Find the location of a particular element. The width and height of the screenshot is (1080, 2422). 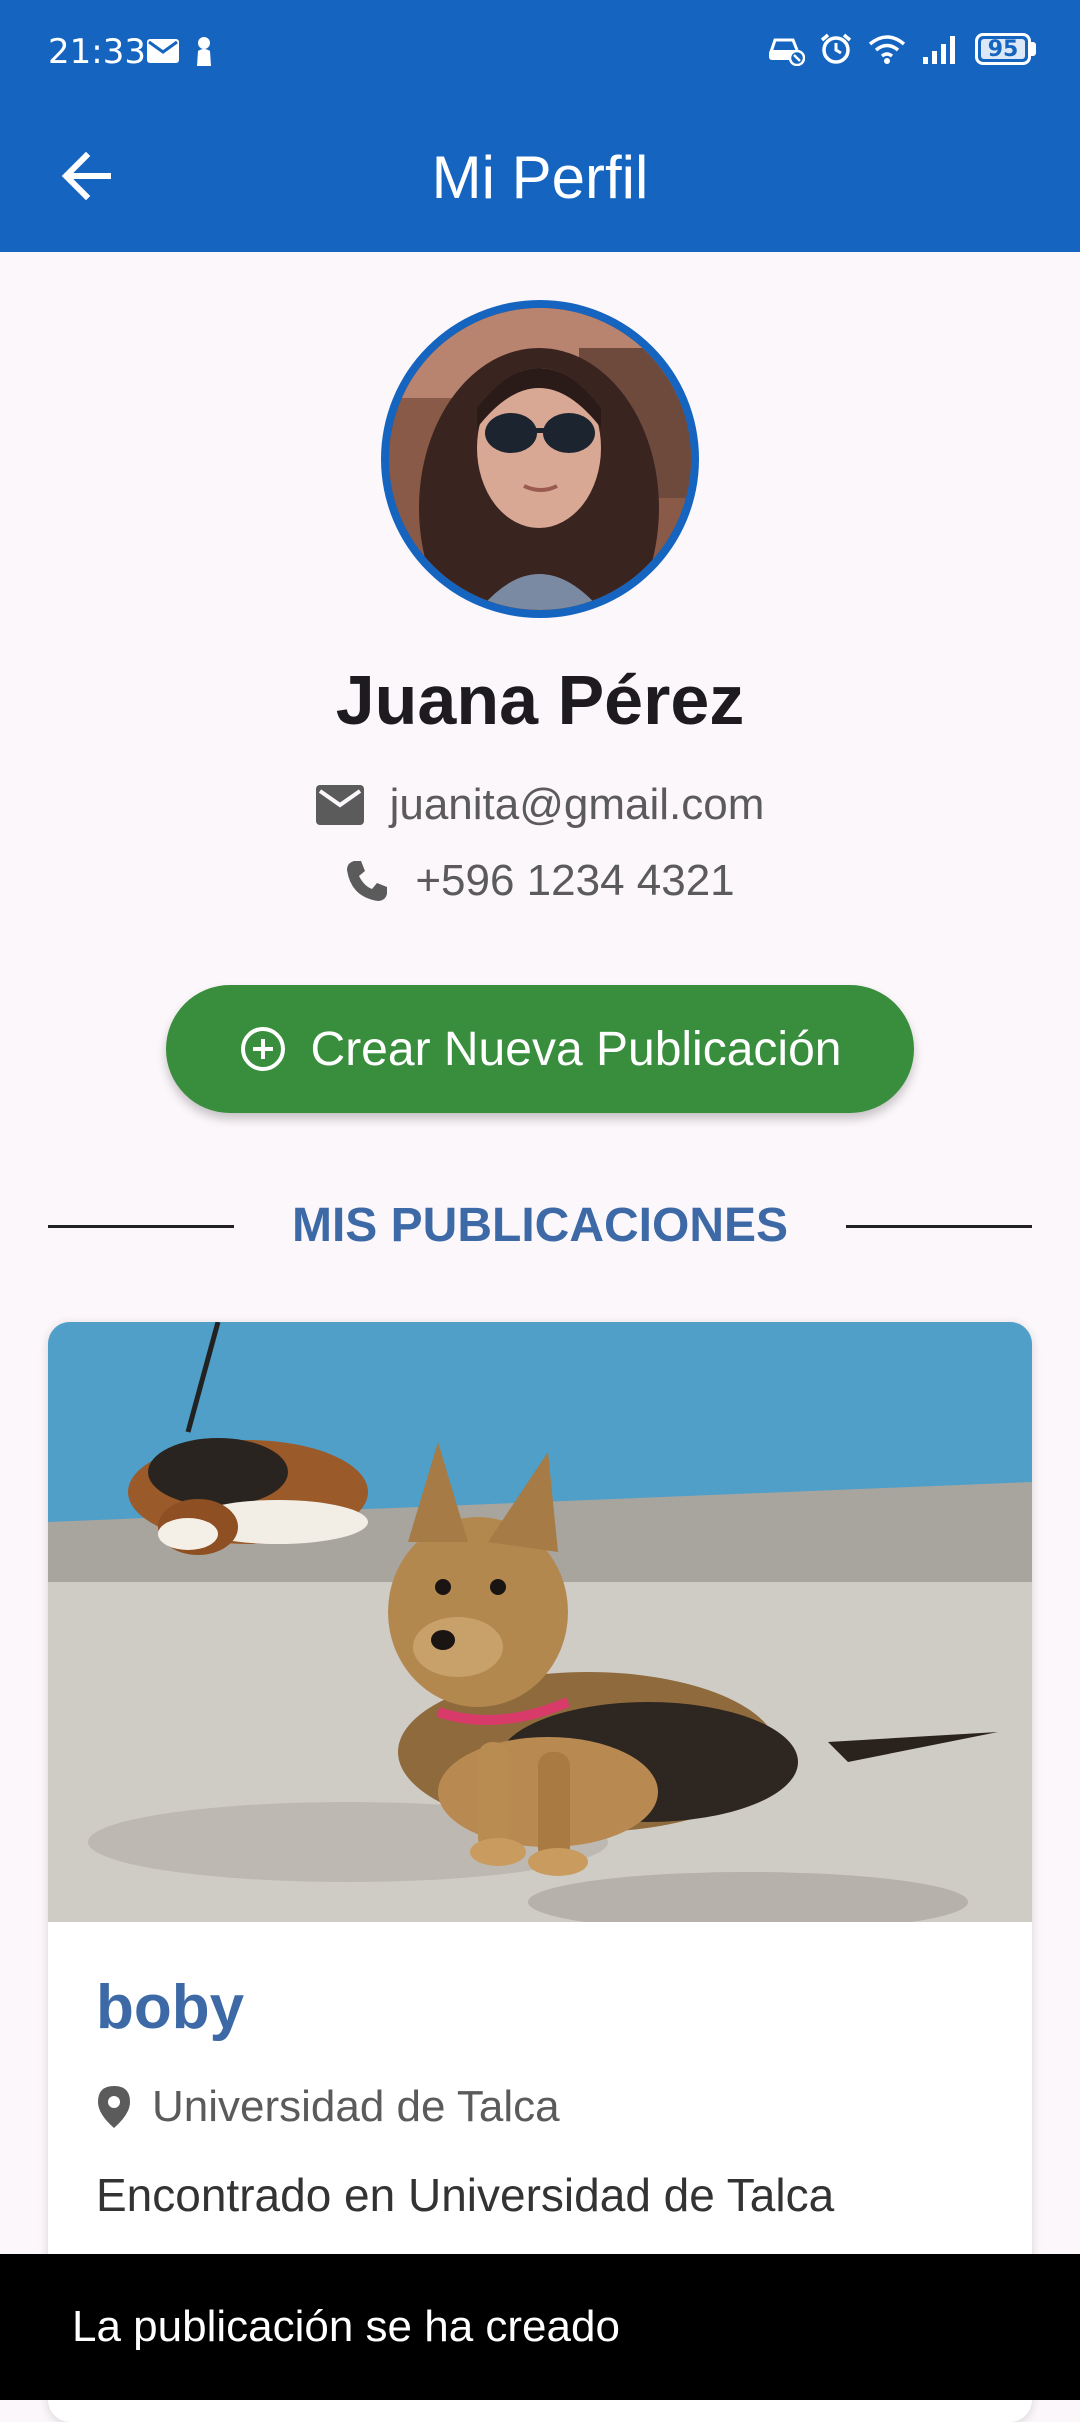

phone-text: +596 1234 4321 is located at coordinates (575, 880).